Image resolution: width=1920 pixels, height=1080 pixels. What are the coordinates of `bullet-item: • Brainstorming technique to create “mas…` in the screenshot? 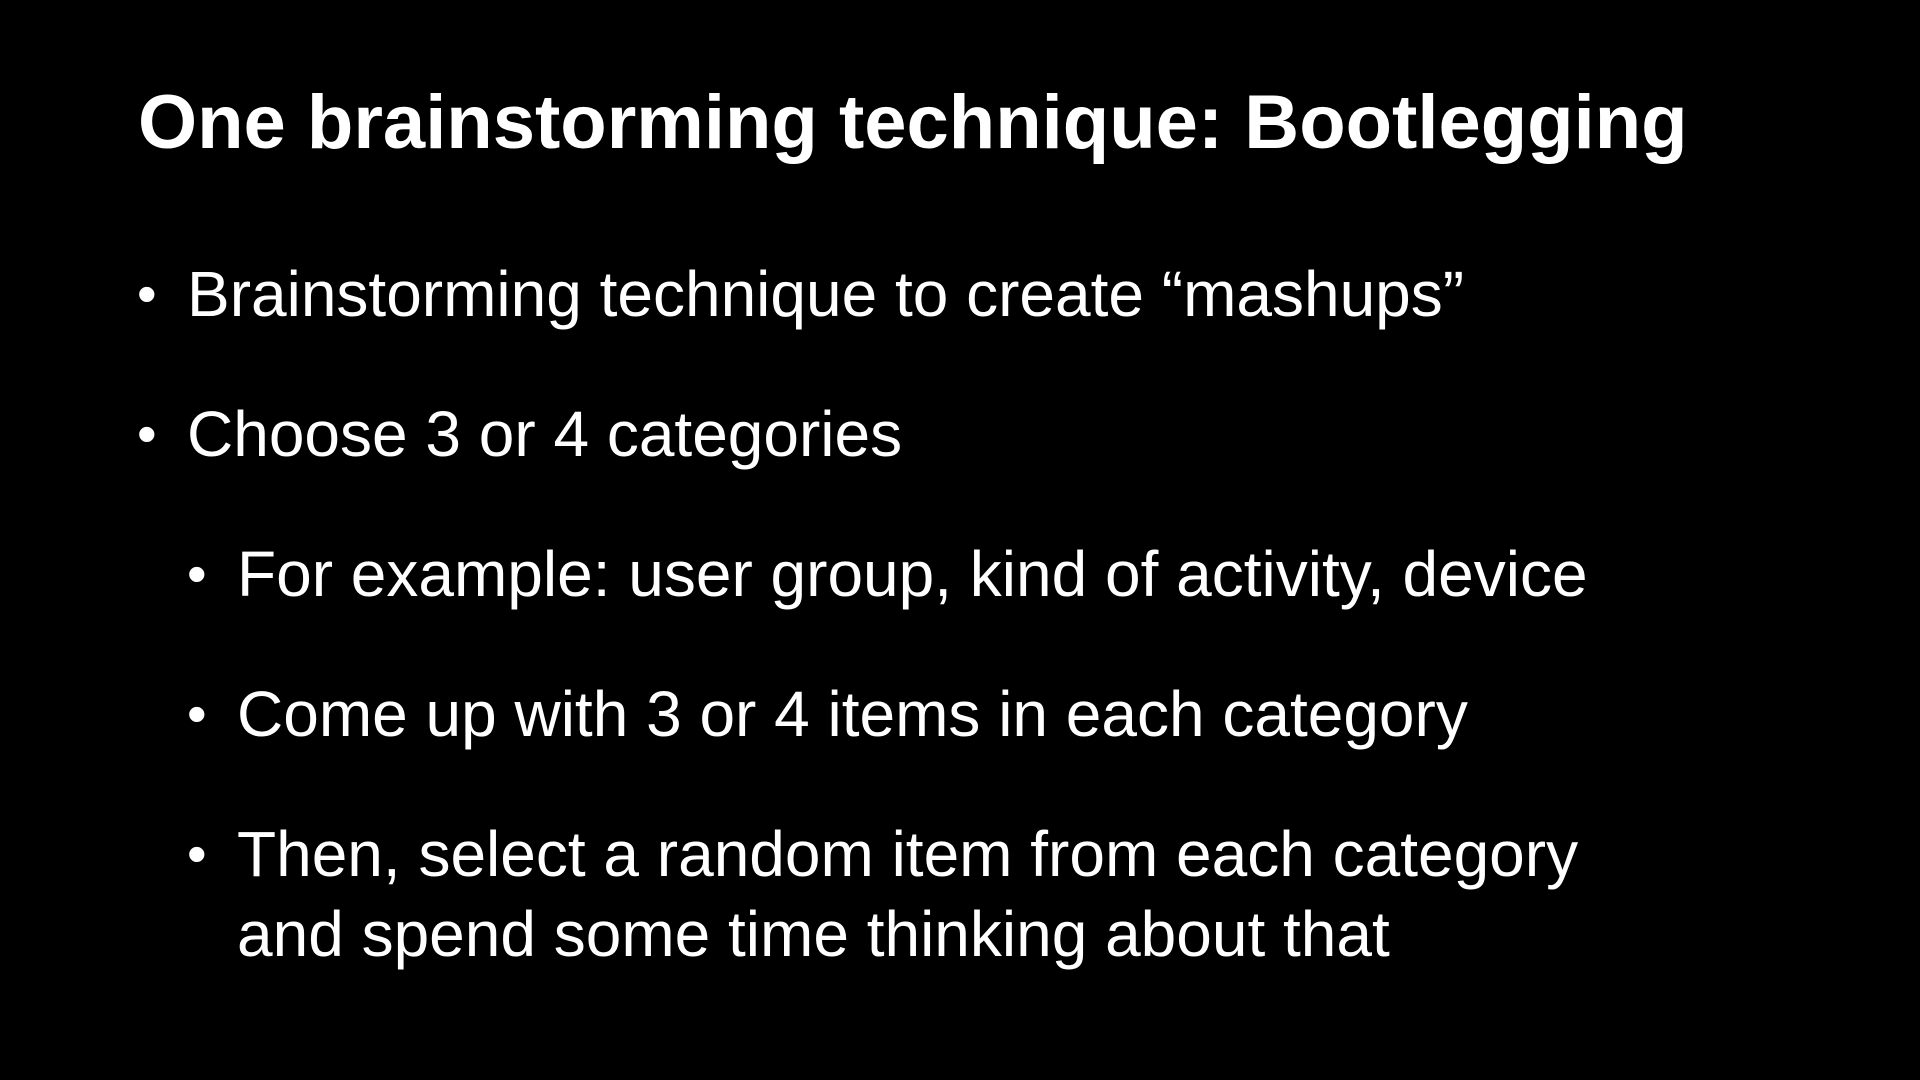 It's located at (801, 294).